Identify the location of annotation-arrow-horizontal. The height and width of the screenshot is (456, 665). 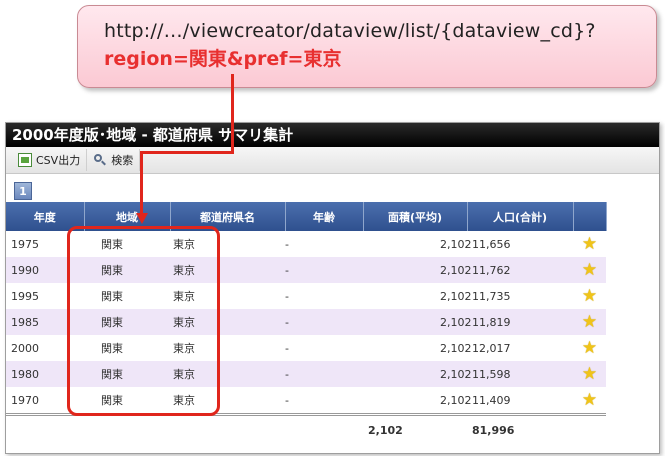
(187, 152).